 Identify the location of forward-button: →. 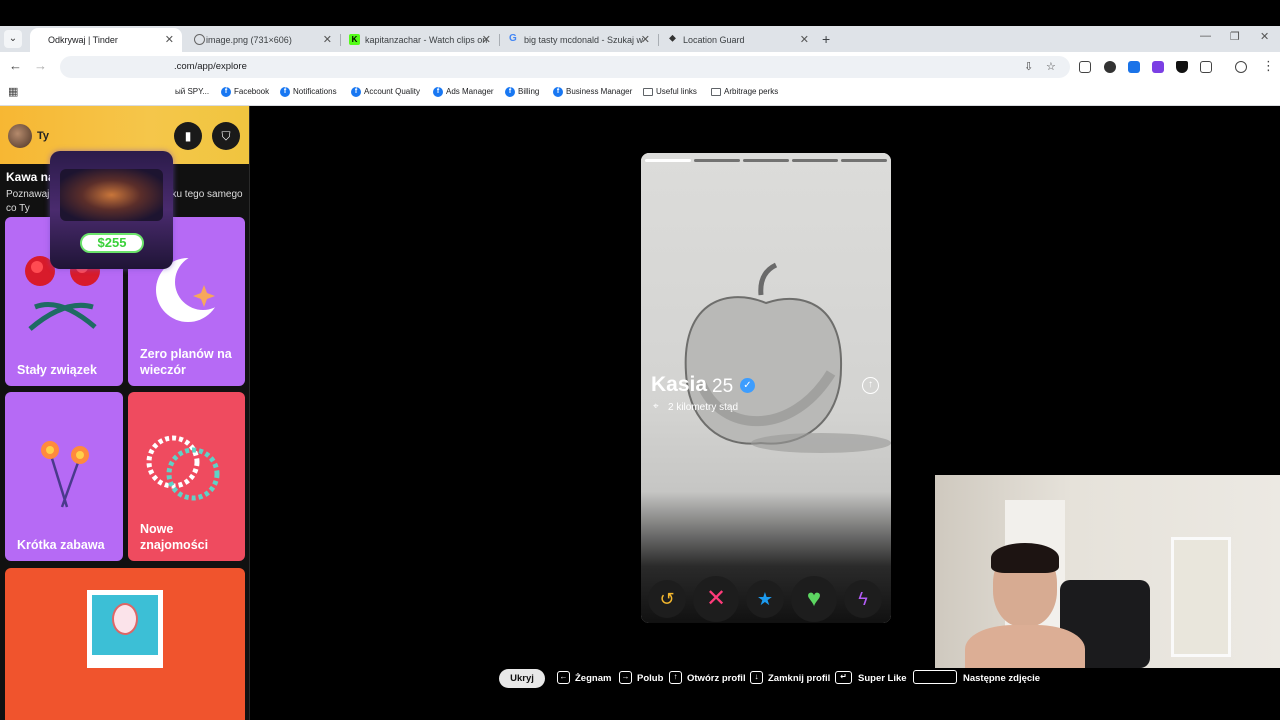
(40, 65).